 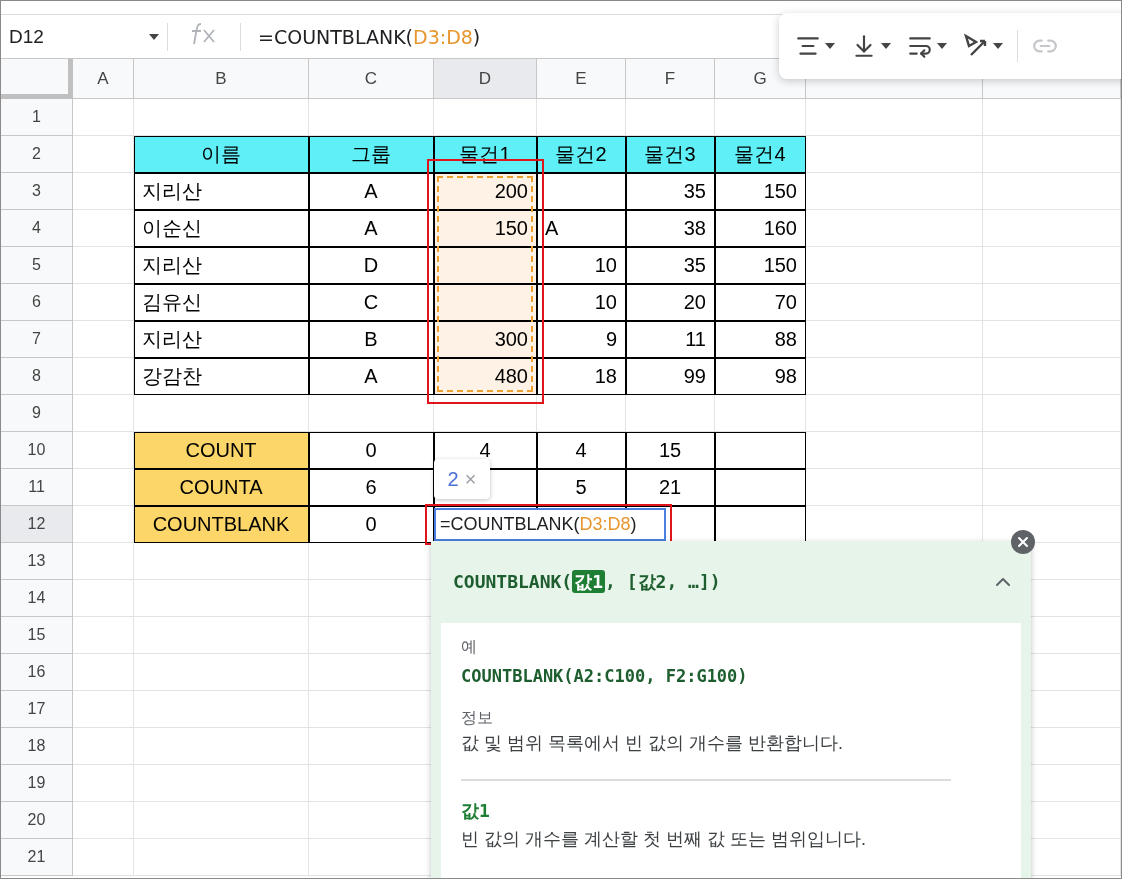 What do you see at coordinates (581, 339) in the screenshot?
I see `table-cell: 9` at bounding box center [581, 339].